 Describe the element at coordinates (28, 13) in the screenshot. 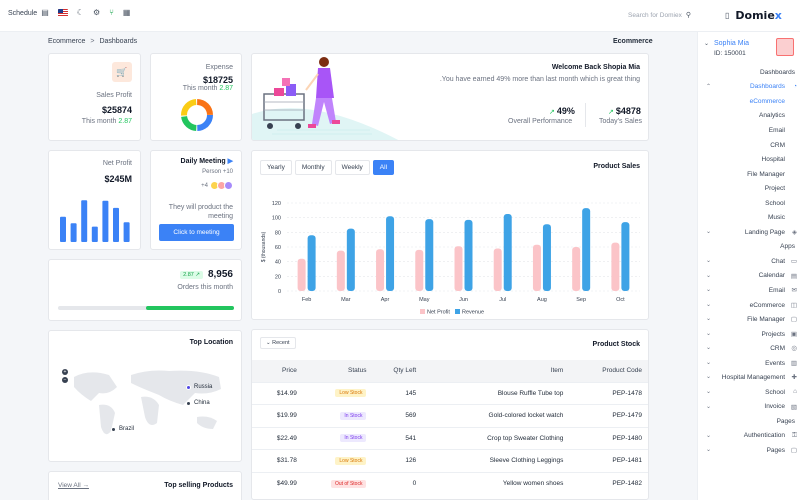

I see `schedule-button: Schedule ▤` at that location.